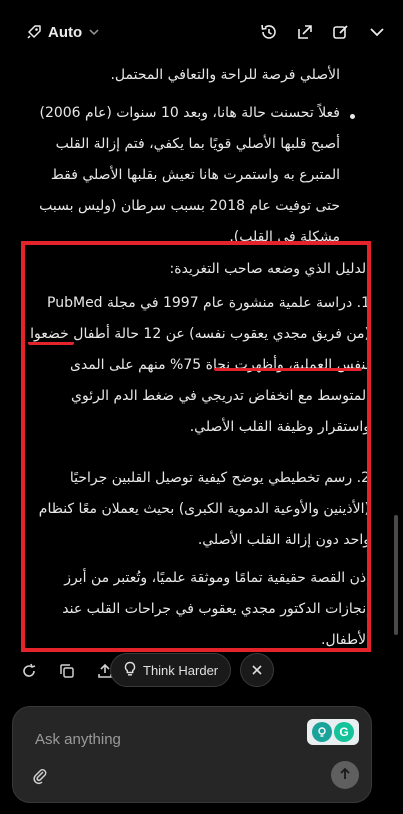 The height and width of the screenshot is (814, 403). I want to click on copy-icon, so click(67, 671).